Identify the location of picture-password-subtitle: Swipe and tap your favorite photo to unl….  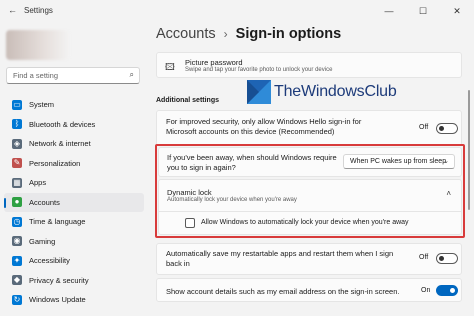
(259, 70).